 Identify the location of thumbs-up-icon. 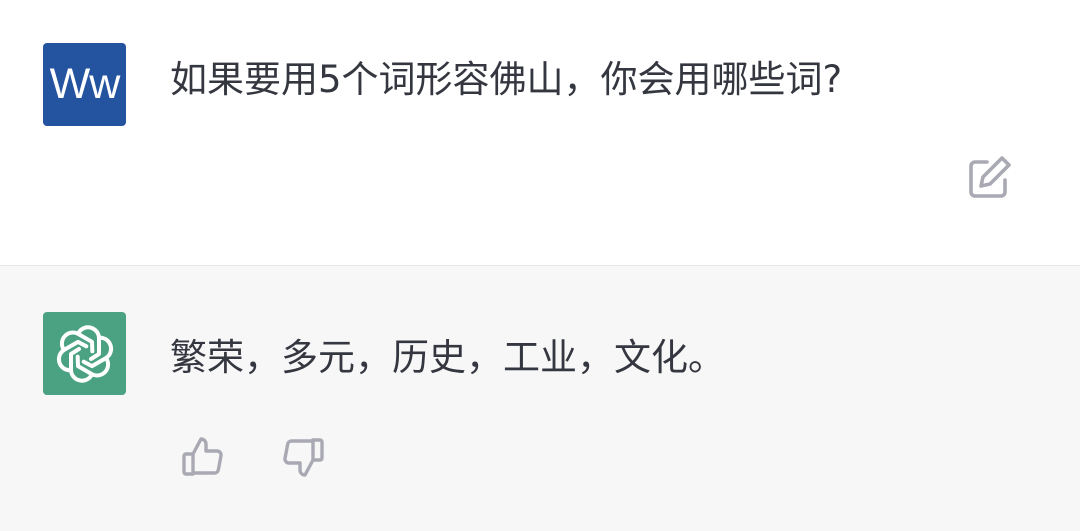
(203, 457).